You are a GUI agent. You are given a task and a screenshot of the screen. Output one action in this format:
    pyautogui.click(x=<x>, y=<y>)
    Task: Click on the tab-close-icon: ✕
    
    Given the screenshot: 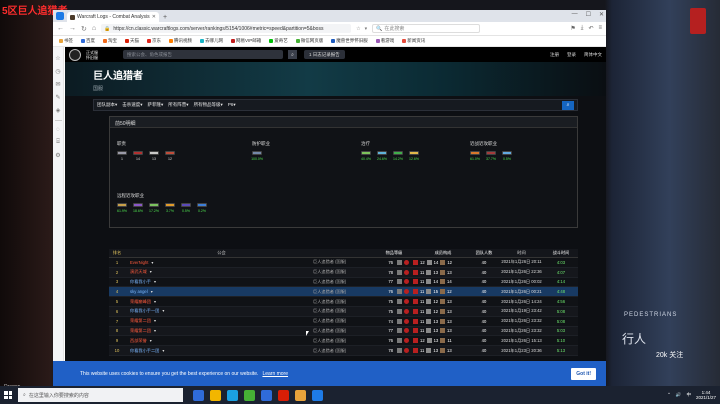 What is the action you would take?
    pyautogui.click(x=154, y=17)
    